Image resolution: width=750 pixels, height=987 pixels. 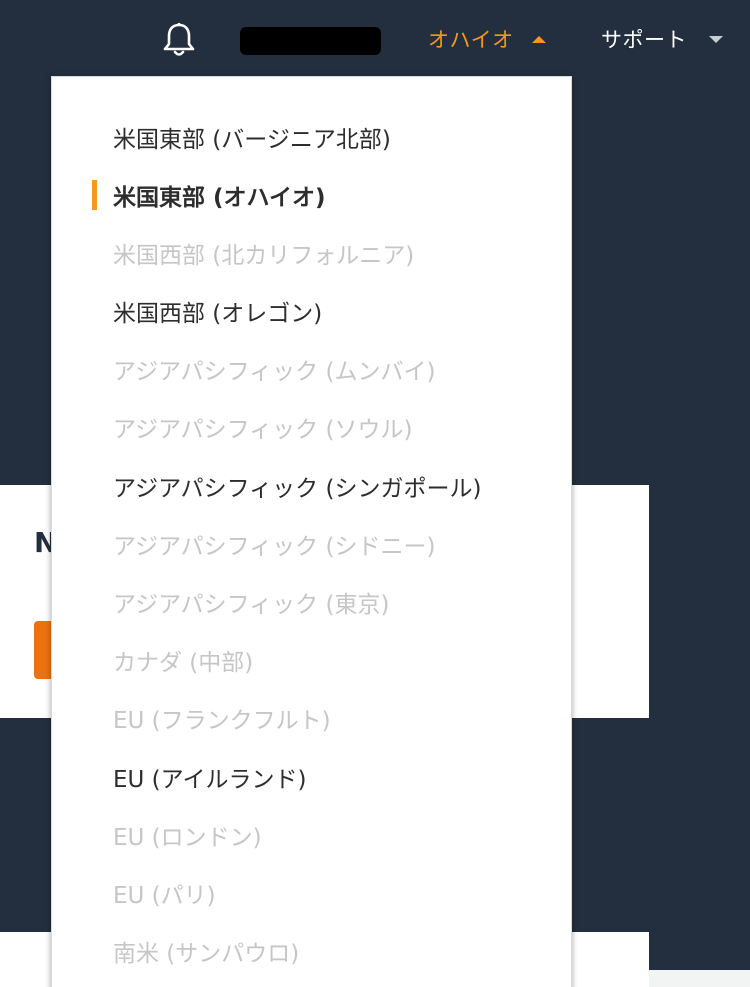 I want to click on region-item-label: 米国東部 (バージニア北部), so click(x=252, y=140).